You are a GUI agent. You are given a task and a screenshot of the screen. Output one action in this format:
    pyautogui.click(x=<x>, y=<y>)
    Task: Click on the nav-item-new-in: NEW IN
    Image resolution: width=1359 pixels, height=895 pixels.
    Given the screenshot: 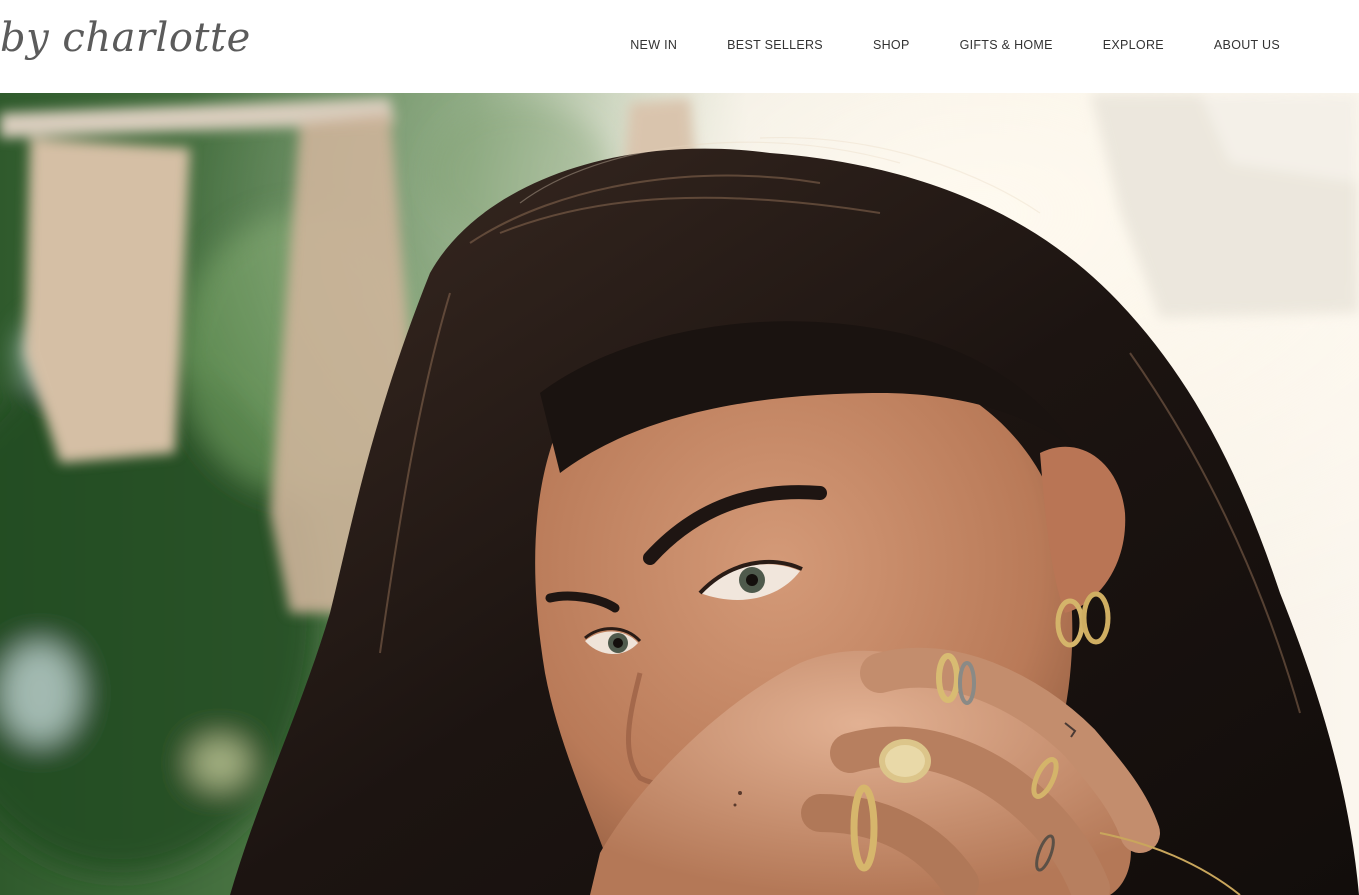 What is the action you would take?
    pyautogui.click(x=653, y=45)
    